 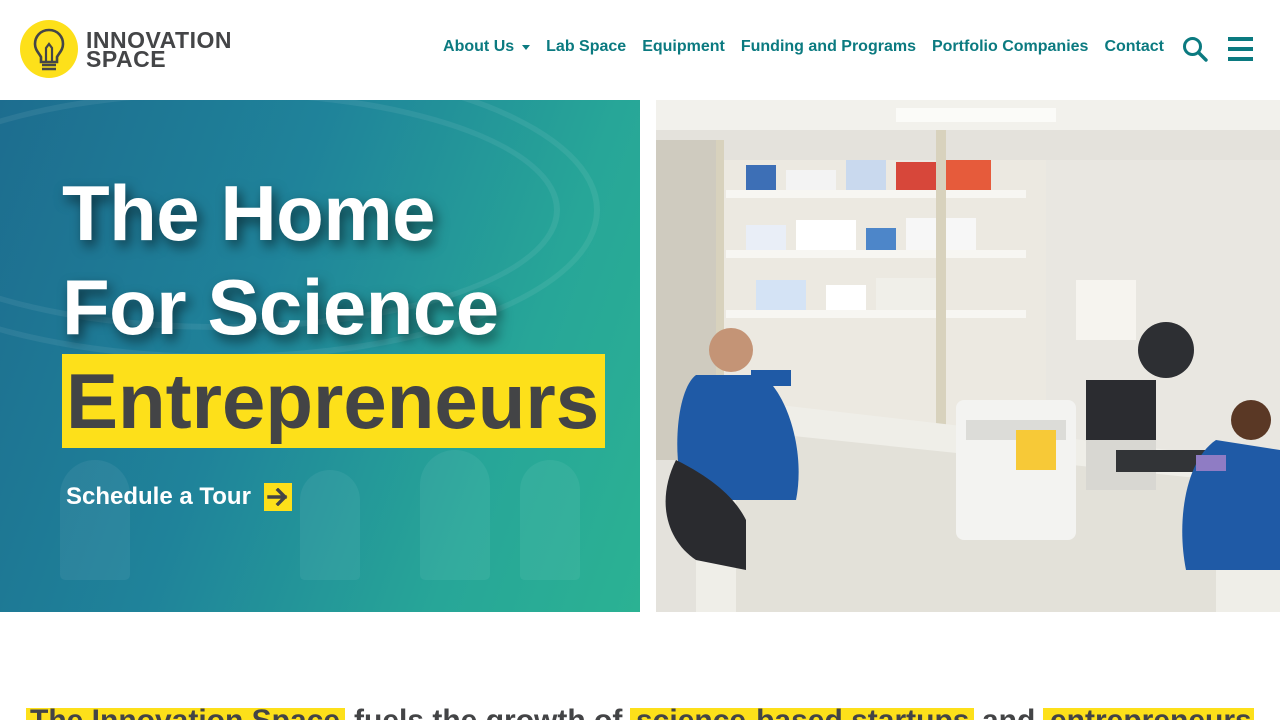 I want to click on arrow-right-icon, so click(x=277, y=497).